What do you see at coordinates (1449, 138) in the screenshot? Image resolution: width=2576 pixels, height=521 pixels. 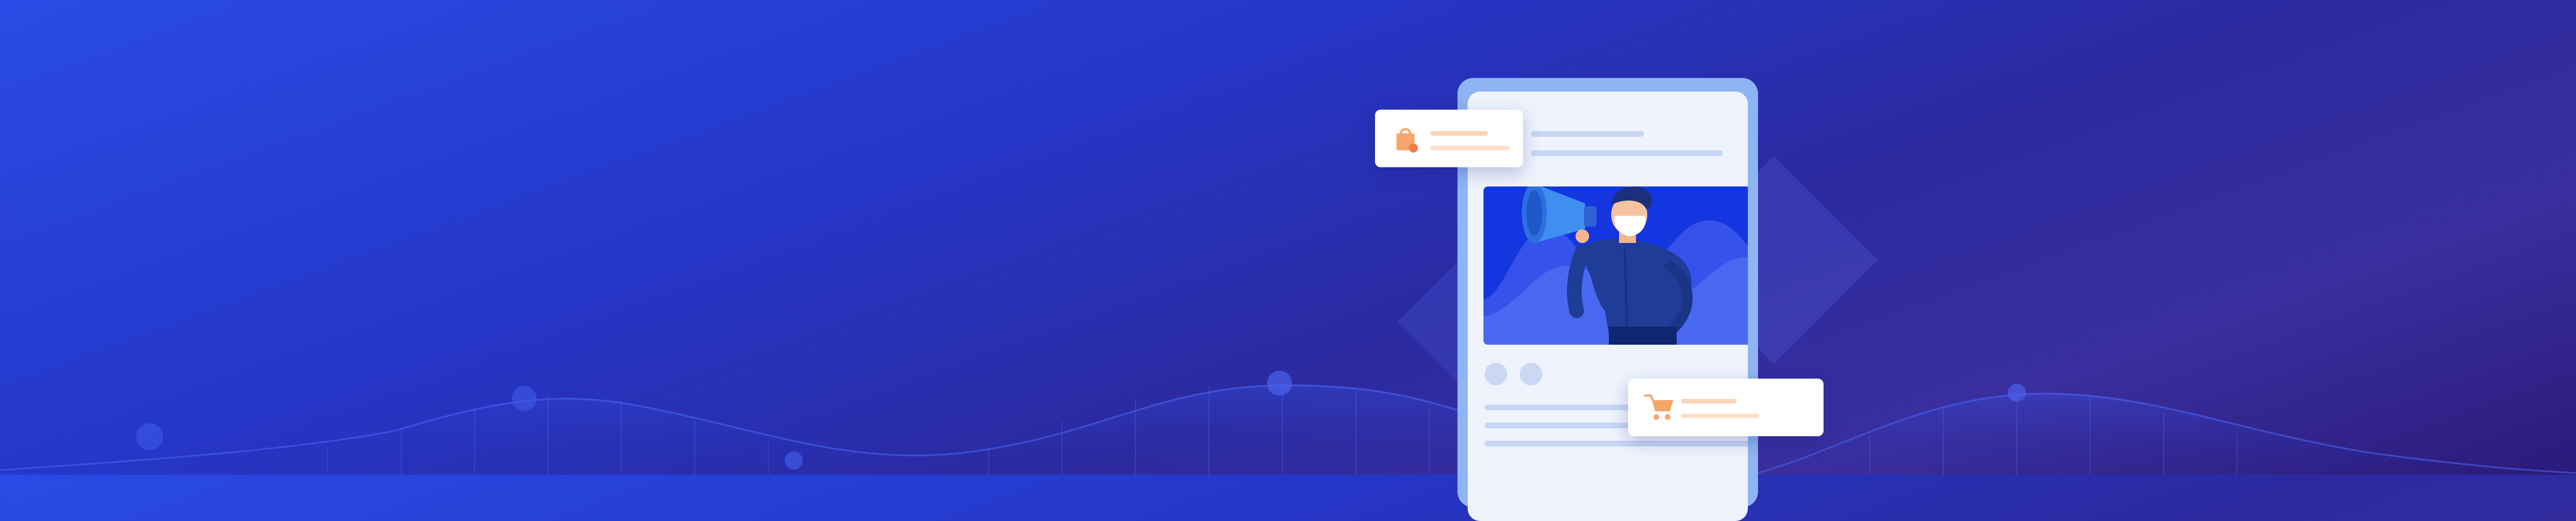 I see `floating-card-bag` at bounding box center [1449, 138].